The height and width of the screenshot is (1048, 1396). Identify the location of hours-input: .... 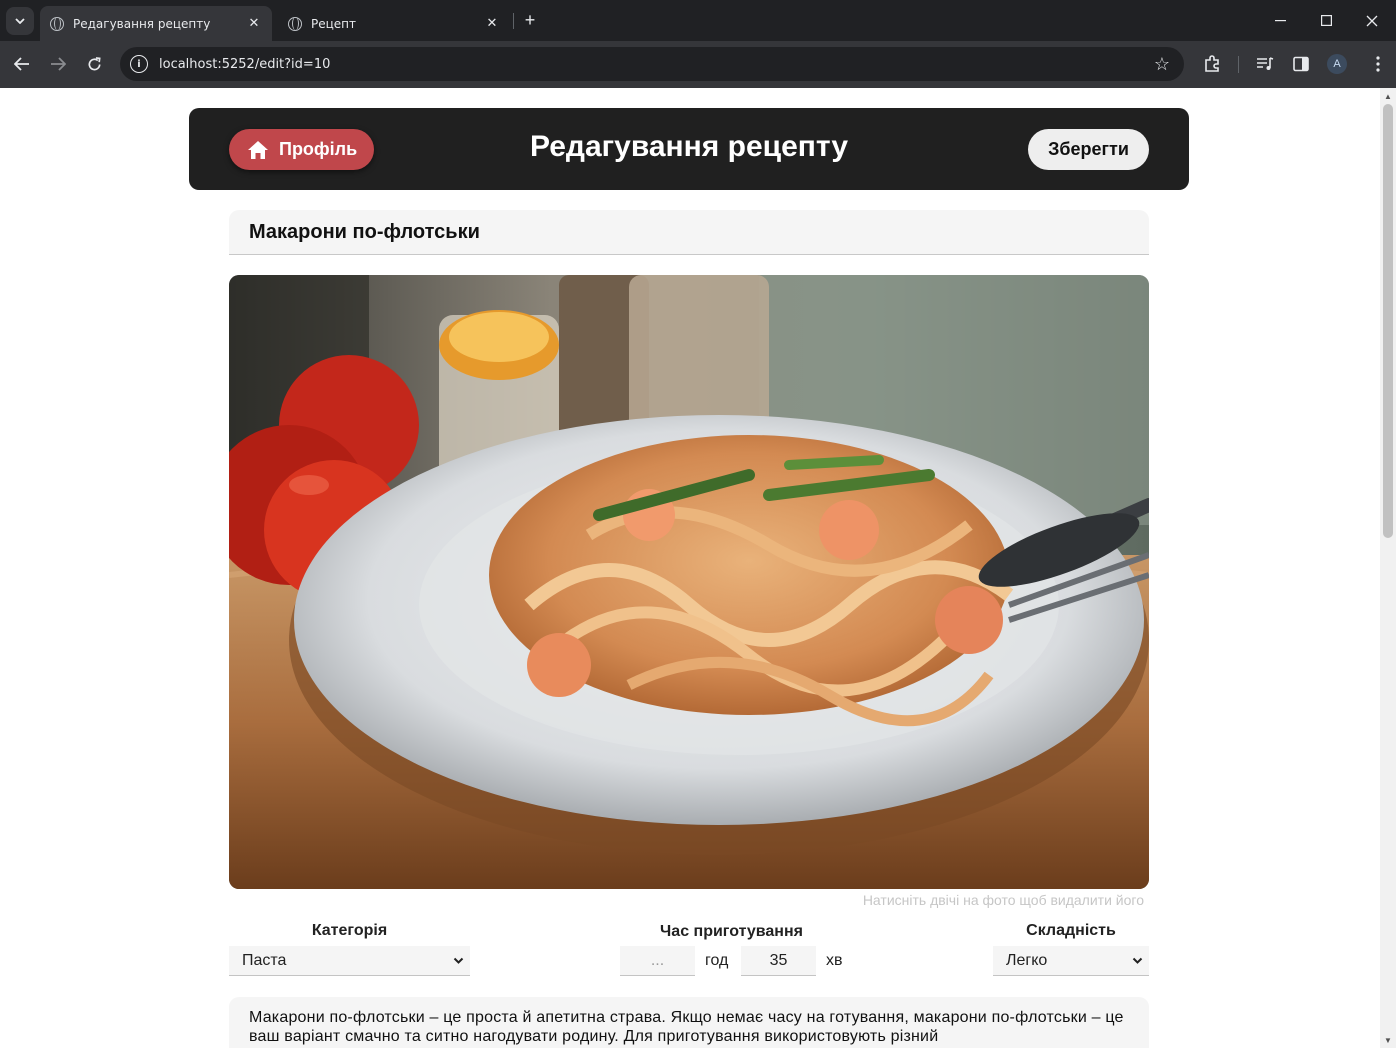
(657, 961).